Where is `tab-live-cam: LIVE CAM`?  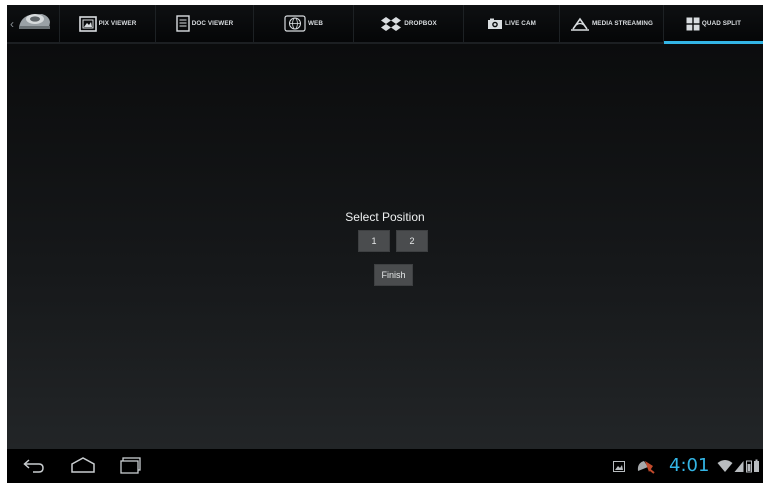 tab-live-cam: LIVE CAM is located at coordinates (511, 23).